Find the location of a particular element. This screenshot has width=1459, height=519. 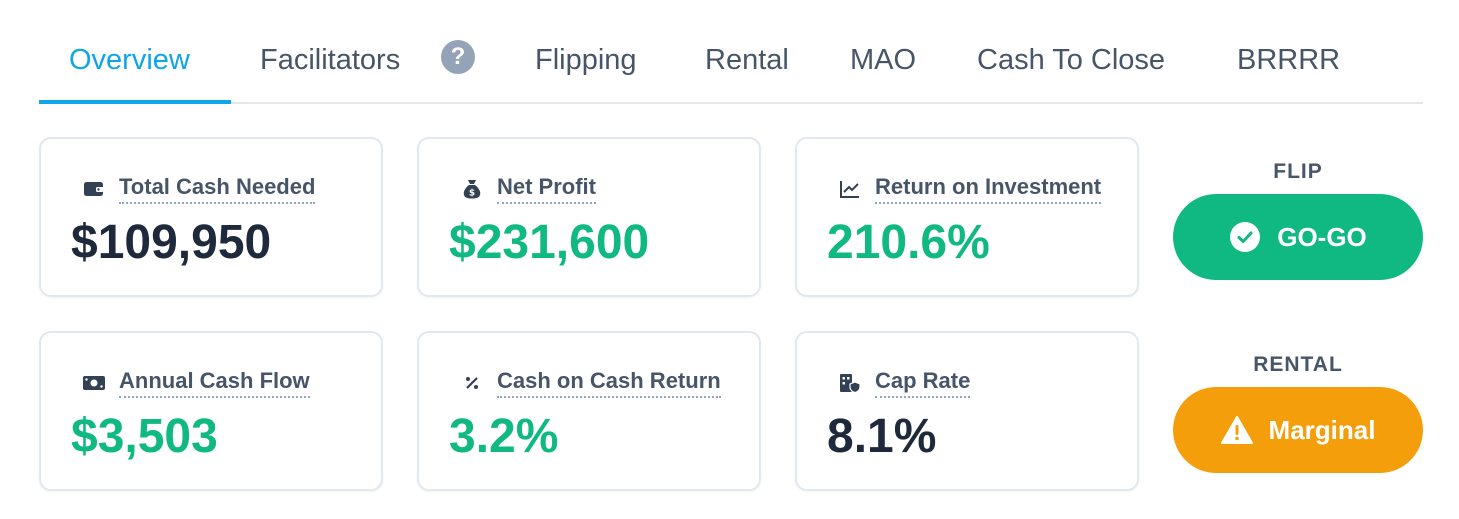

metric-value: $3,503 is located at coordinates (144, 436).